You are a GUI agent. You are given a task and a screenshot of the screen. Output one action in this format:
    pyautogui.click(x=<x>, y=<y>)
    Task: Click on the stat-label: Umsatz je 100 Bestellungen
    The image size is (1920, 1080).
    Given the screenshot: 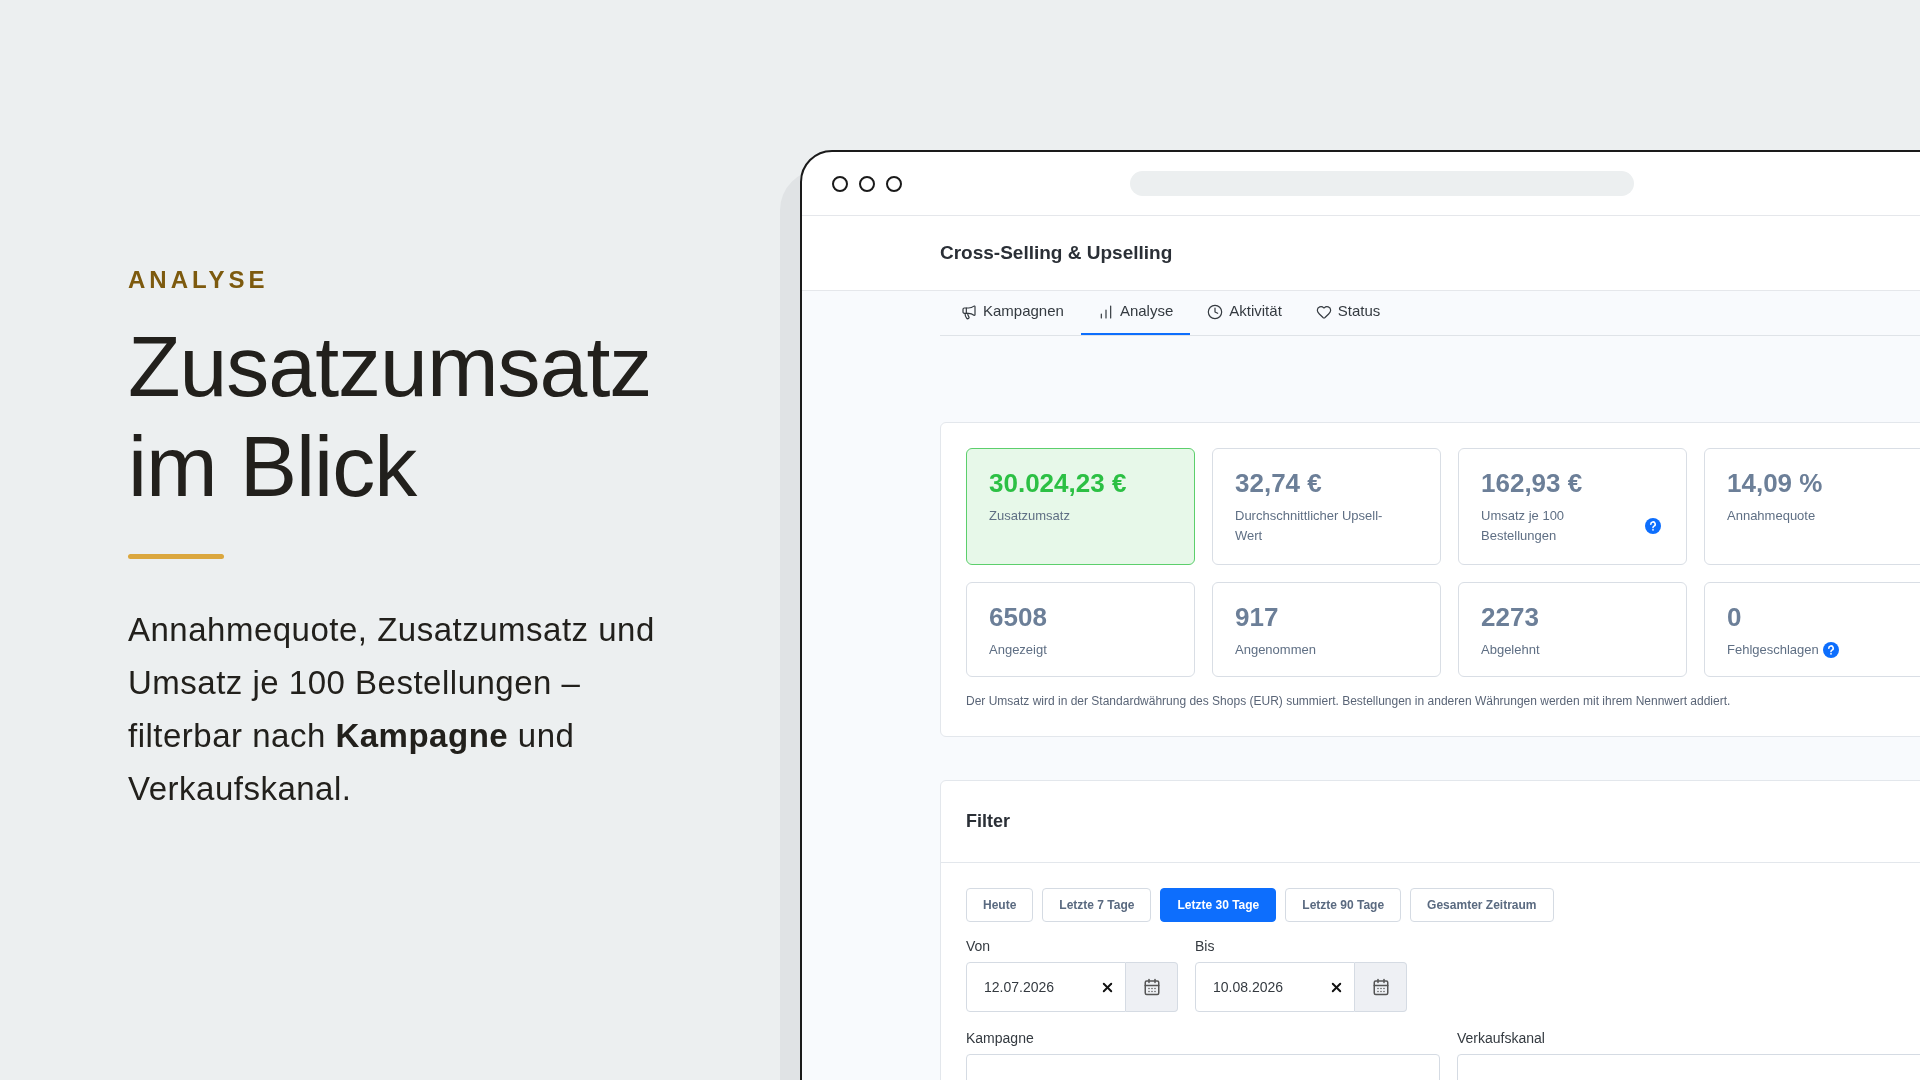 What is the action you would take?
    pyautogui.click(x=1523, y=526)
    